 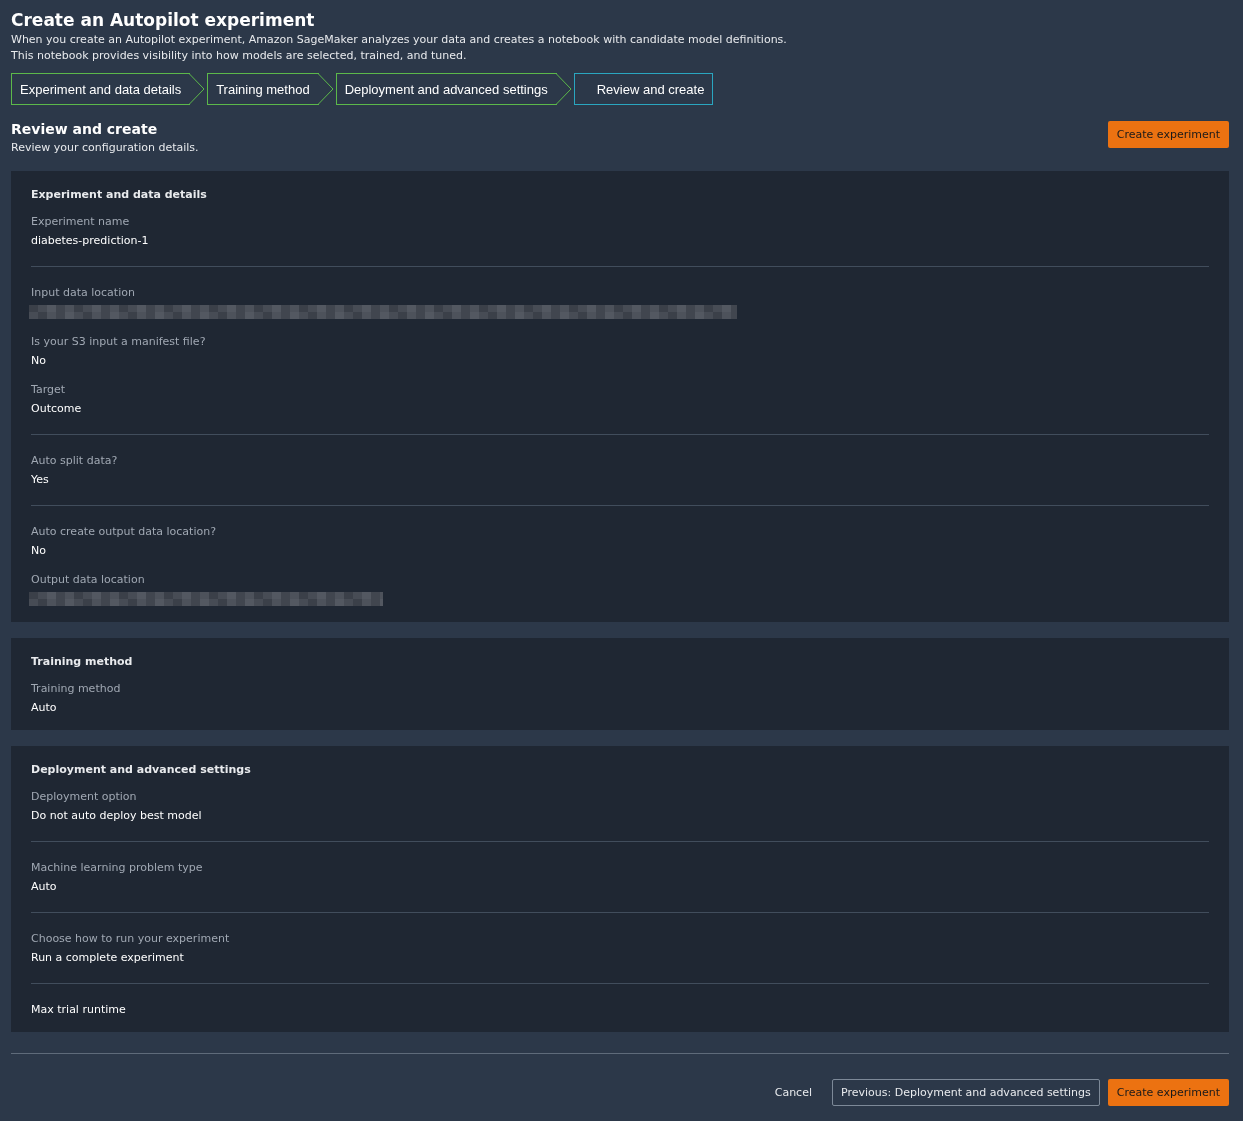 I want to click on field-label: Experiment name, so click(x=81, y=221).